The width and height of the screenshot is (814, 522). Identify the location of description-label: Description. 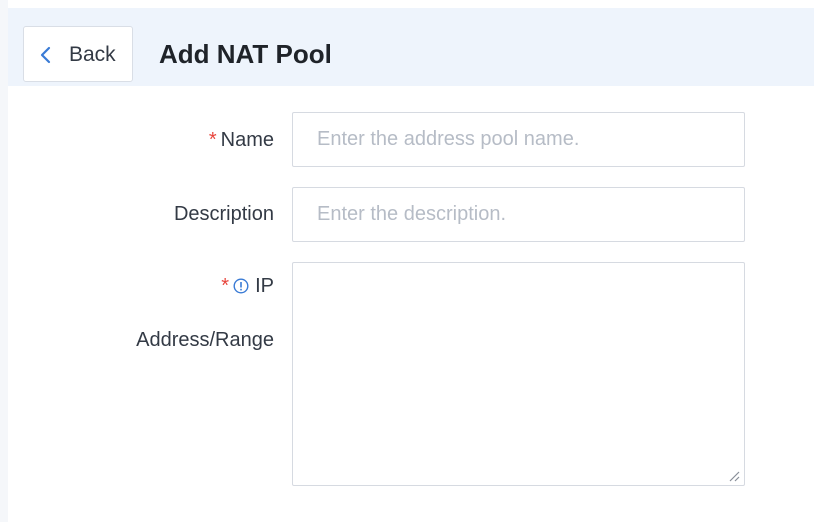
(224, 214).